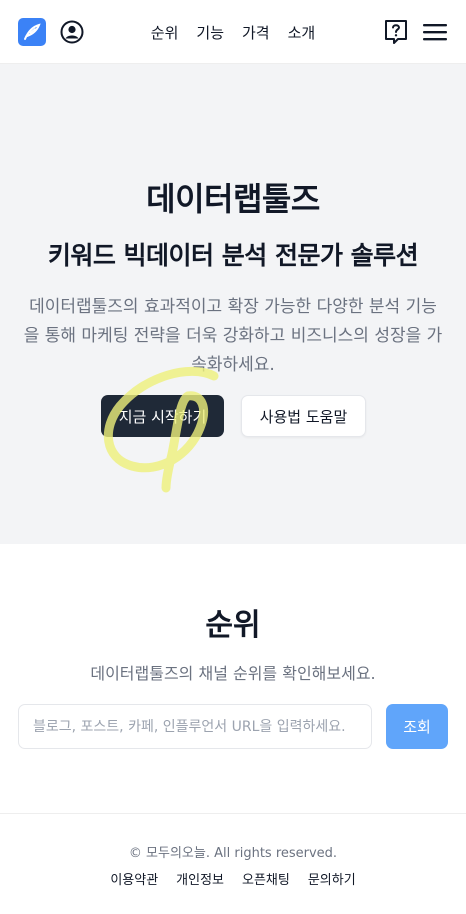 This screenshot has width=466, height=914. I want to click on footer-links: 이용약관 개인정보 오픈채팅 문의하기, so click(233, 878).